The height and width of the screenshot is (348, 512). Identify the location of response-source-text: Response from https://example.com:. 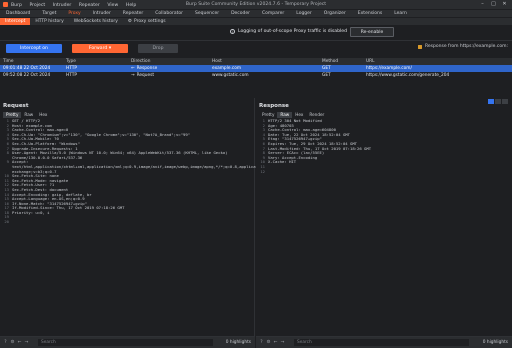
(466, 46).